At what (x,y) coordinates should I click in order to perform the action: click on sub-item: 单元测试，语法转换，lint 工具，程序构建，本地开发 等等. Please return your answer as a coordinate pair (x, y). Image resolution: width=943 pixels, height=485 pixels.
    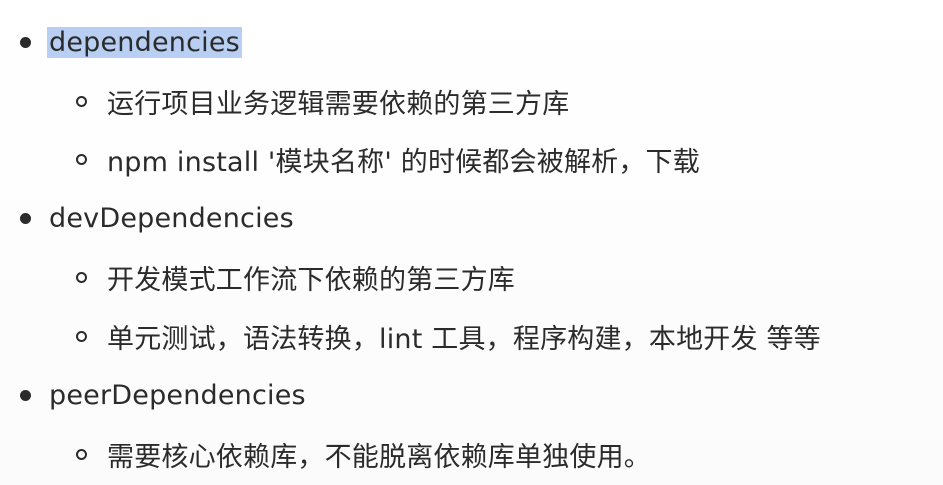
    Looking at the image, I should click on (448, 336).